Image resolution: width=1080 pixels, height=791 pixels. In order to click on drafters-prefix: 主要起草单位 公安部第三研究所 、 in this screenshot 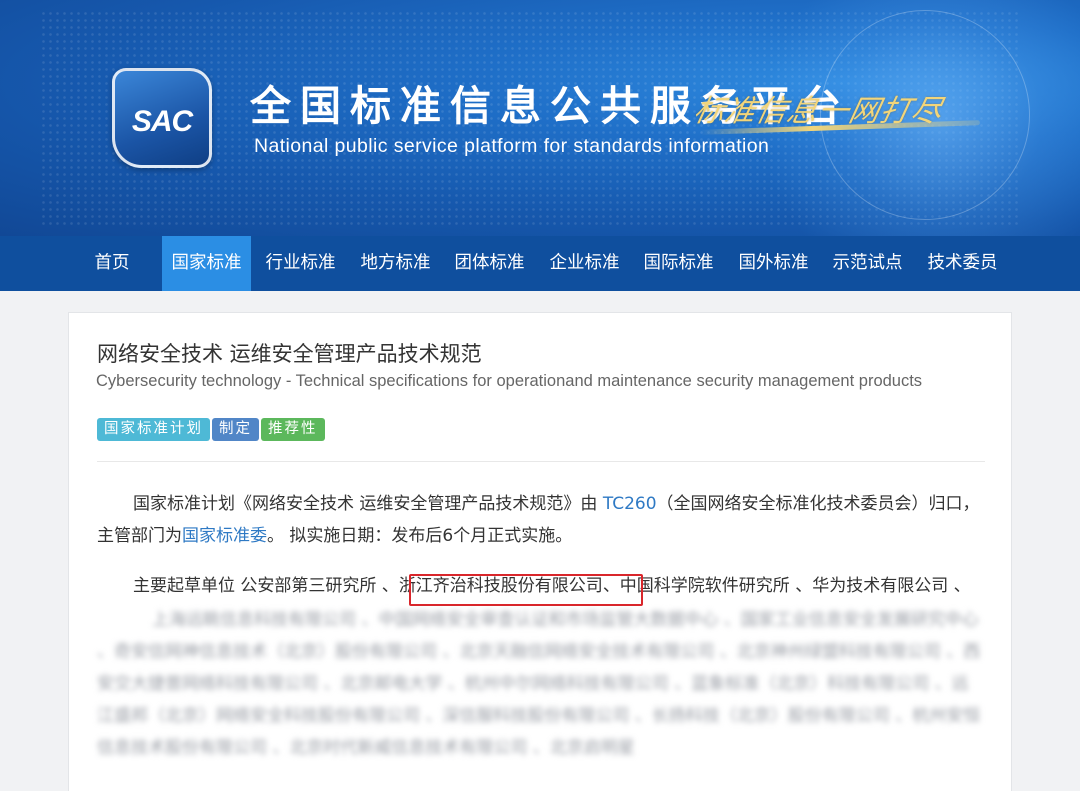, I will do `click(266, 586)`.